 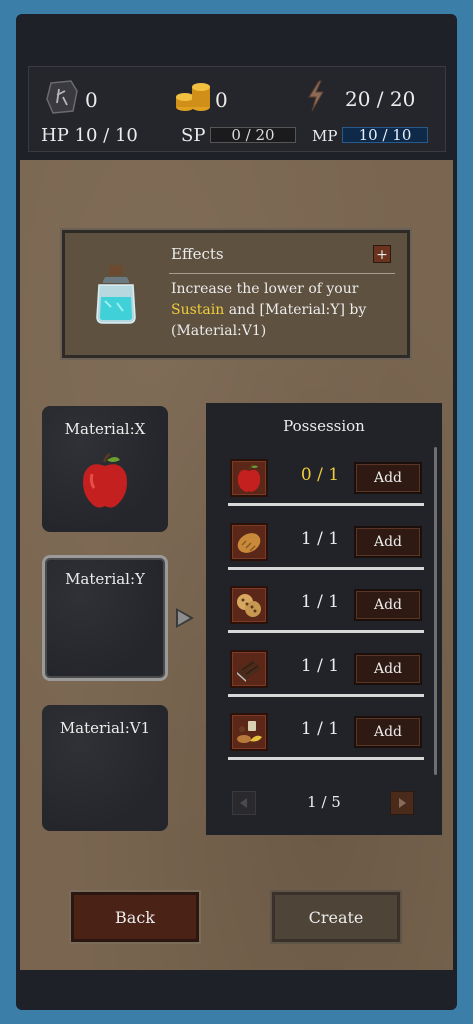 I want to click on chocolate-icon, so click(x=249, y=669).